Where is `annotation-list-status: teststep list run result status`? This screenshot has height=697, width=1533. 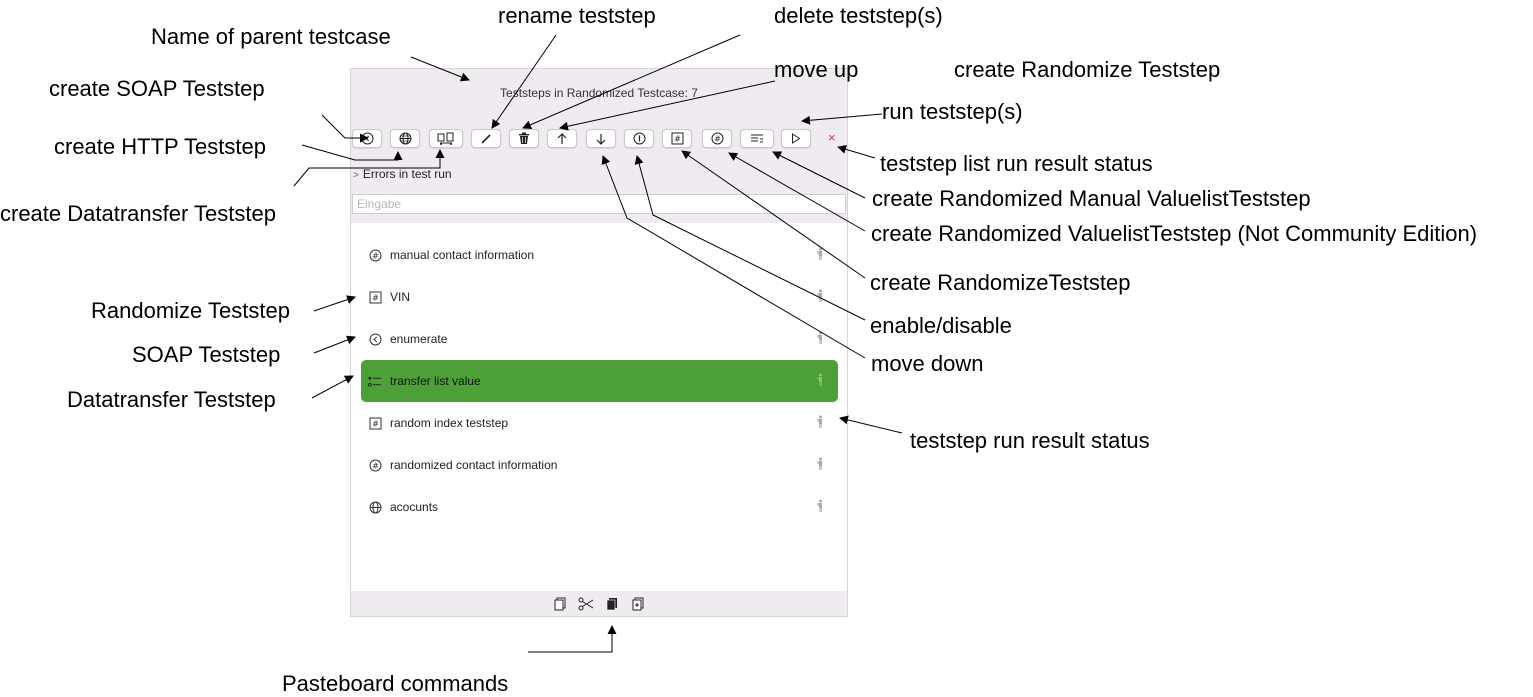 annotation-list-status: teststep list run result status is located at coordinates (1016, 163).